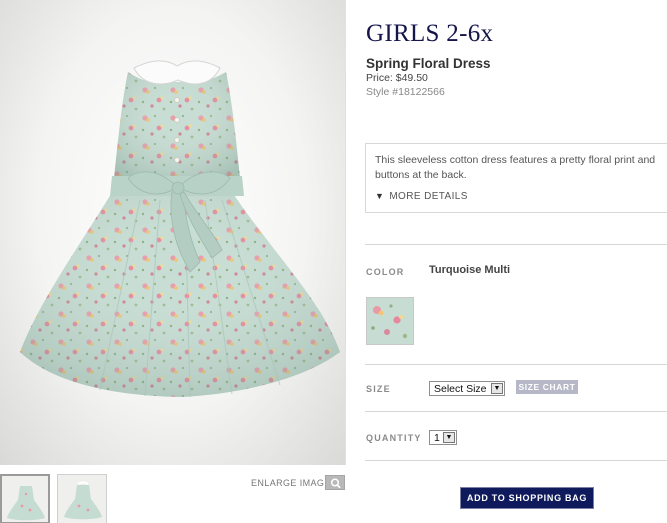 The height and width of the screenshot is (523, 667). What do you see at coordinates (428, 196) in the screenshot?
I see `more-details-label: MORE DETAILS` at bounding box center [428, 196].